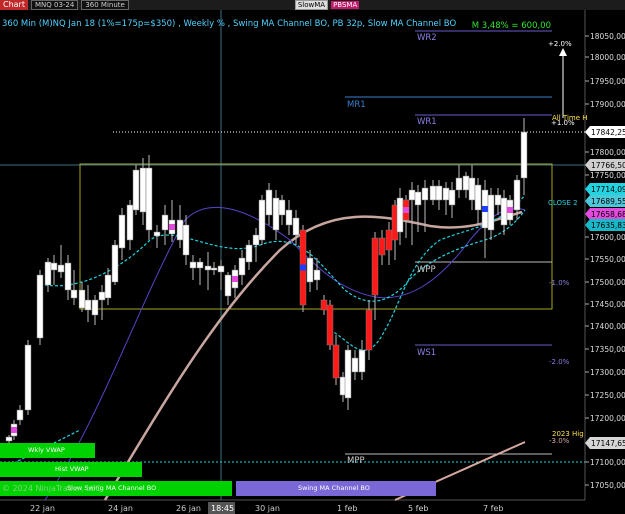  I want to click on time-label: 1 feb, so click(347, 508).